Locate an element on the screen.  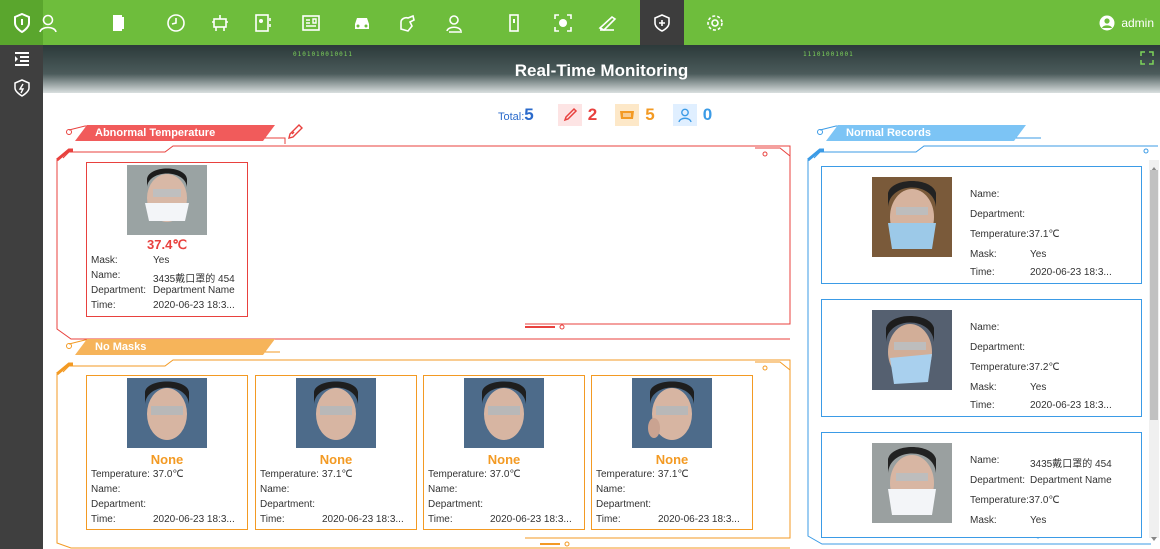
visitor-icon is located at coordinates (455, 22).